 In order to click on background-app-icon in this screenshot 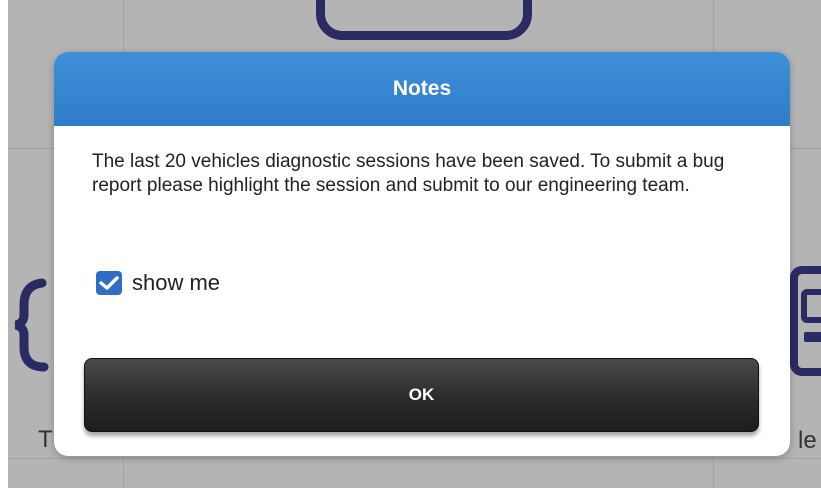, I will do `click(424, 20)`.